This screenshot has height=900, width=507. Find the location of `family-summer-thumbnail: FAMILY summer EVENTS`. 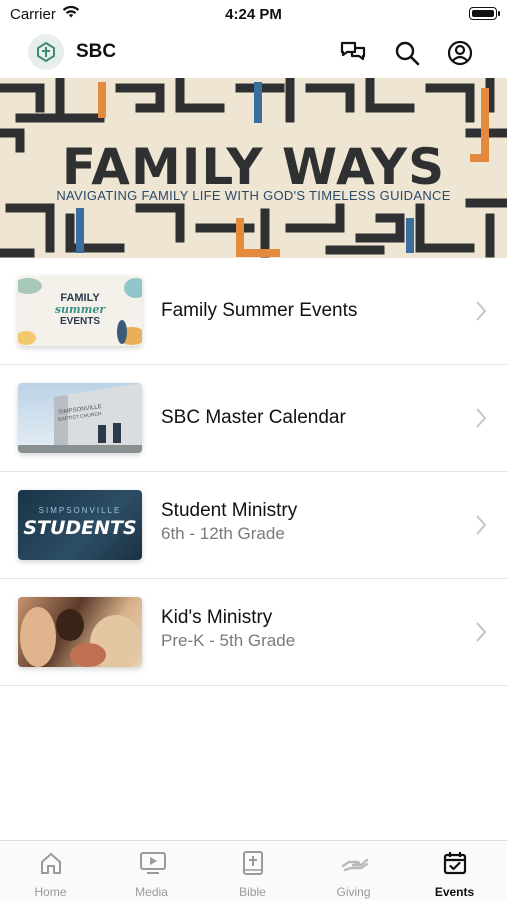

family-summer-thumbnail: FAMILY summer EVENTS is located at coordinates (80, 311).